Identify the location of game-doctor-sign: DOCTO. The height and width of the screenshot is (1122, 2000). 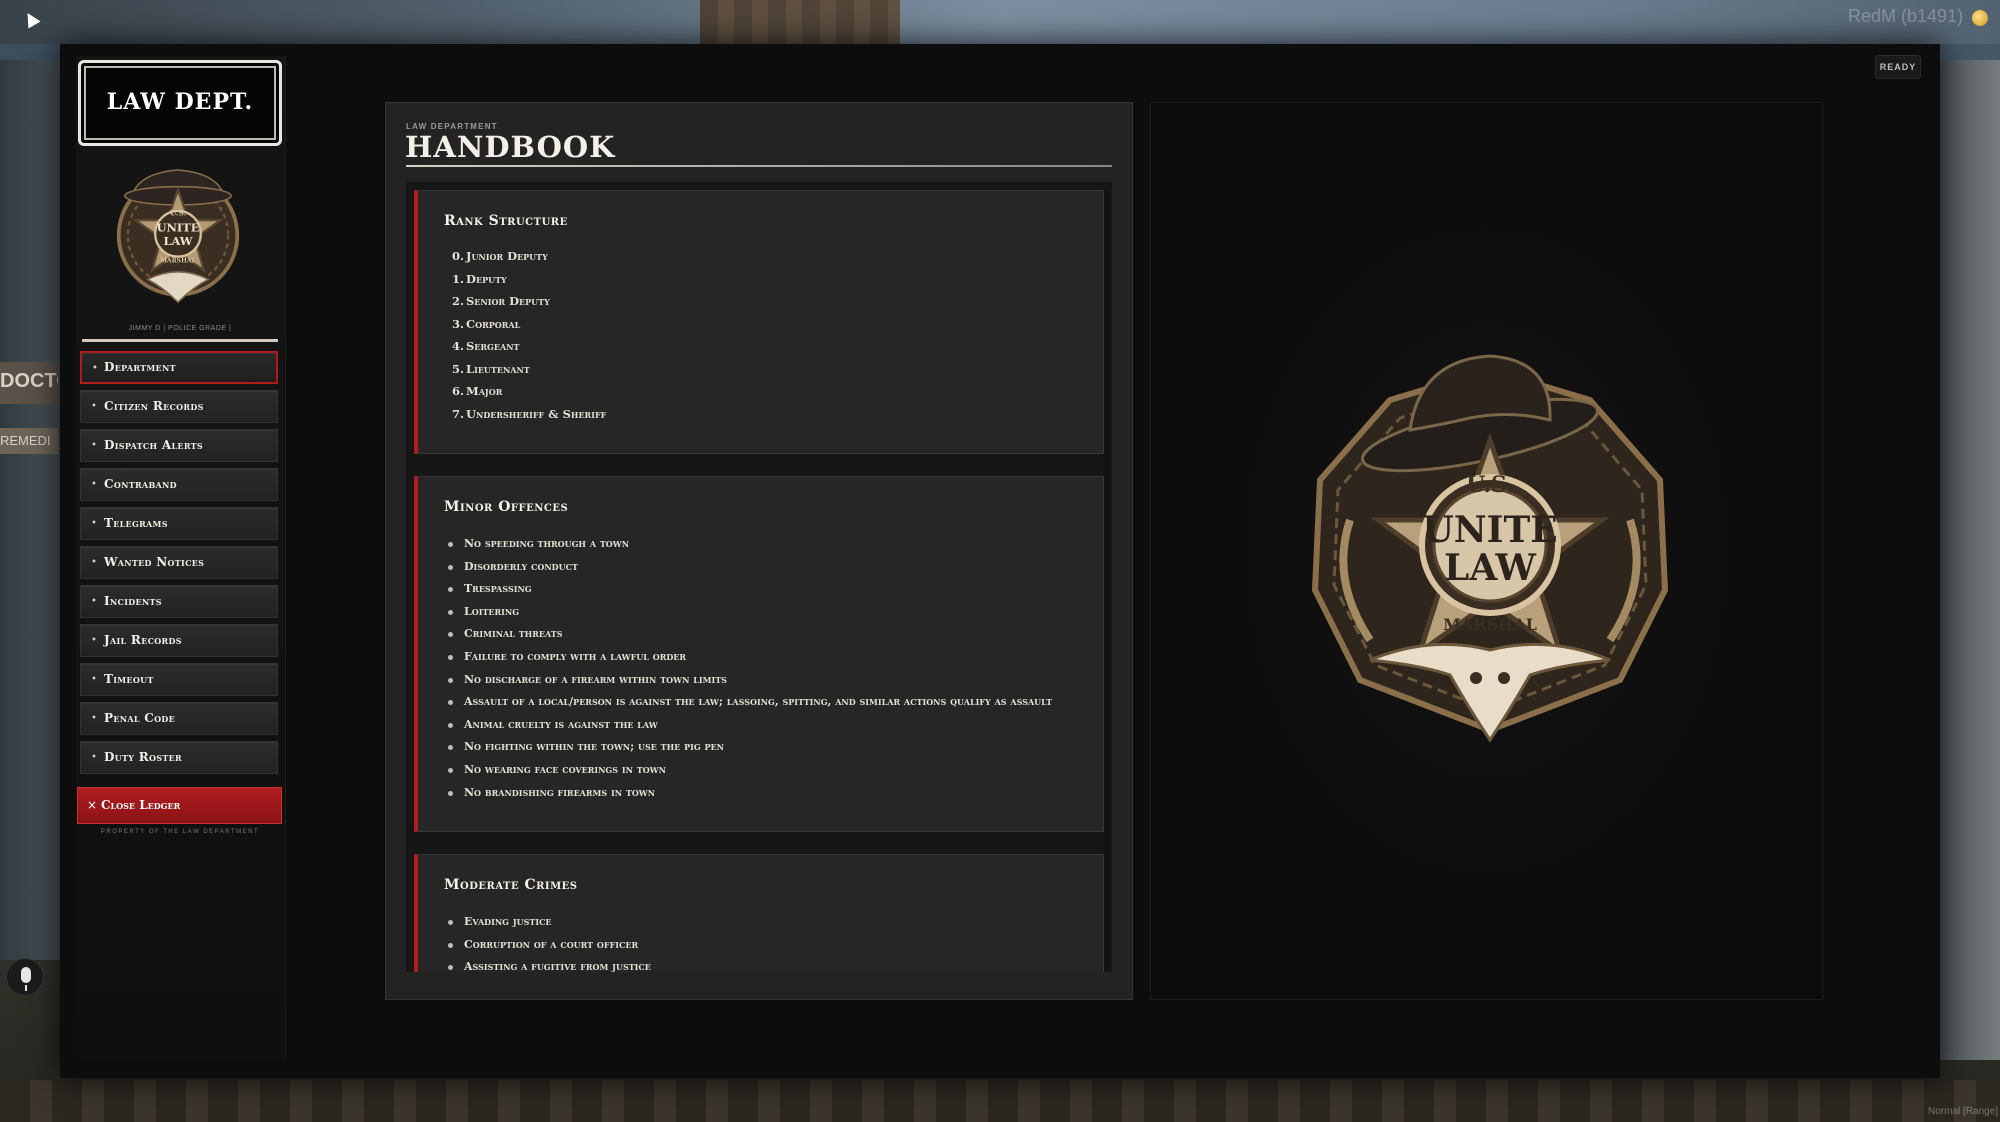
(29, 383).